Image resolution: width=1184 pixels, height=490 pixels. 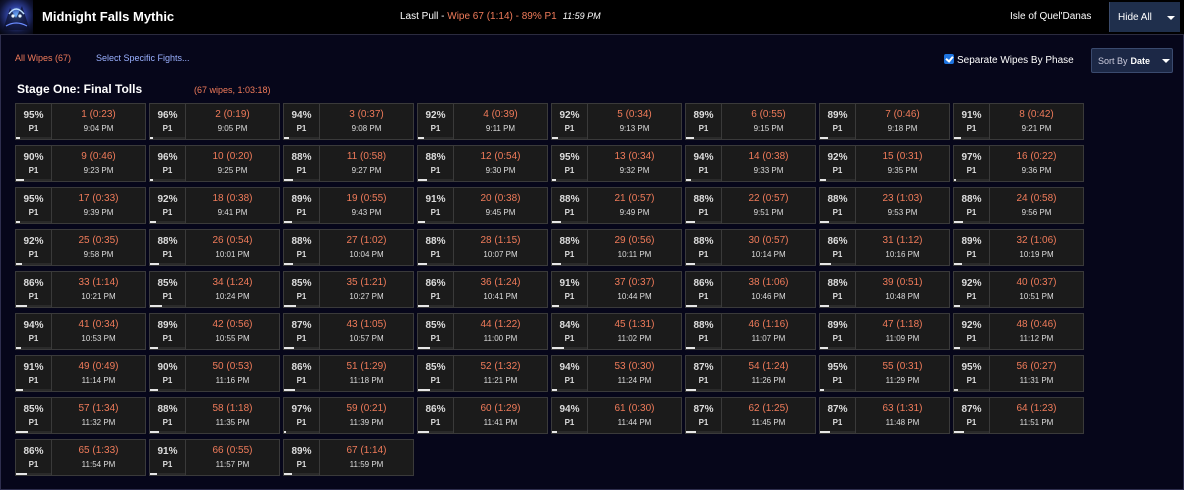 I want to click on pull-tile: 88% P1 21 (0:57) 9:49 PM, so click(x=616, y=205).